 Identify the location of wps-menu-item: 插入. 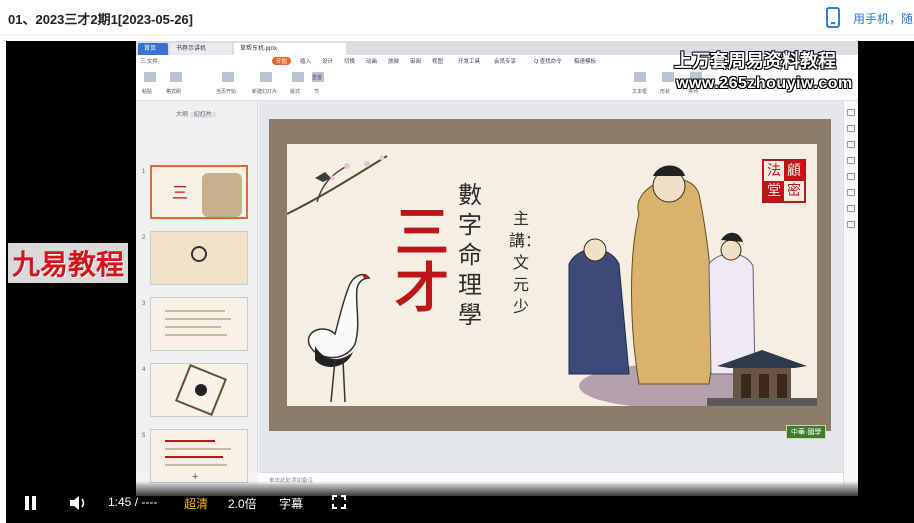
(306, 62).